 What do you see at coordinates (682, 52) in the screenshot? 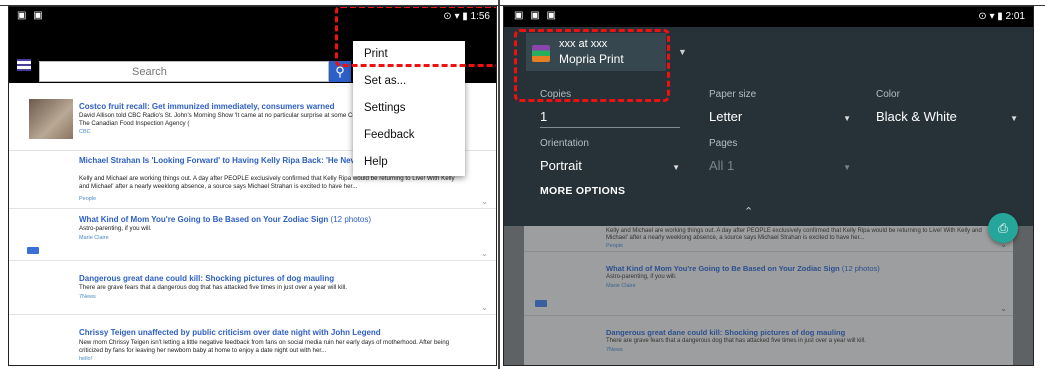
I see `chevron-down-icon: ▼` at bounding box center [682, 52].